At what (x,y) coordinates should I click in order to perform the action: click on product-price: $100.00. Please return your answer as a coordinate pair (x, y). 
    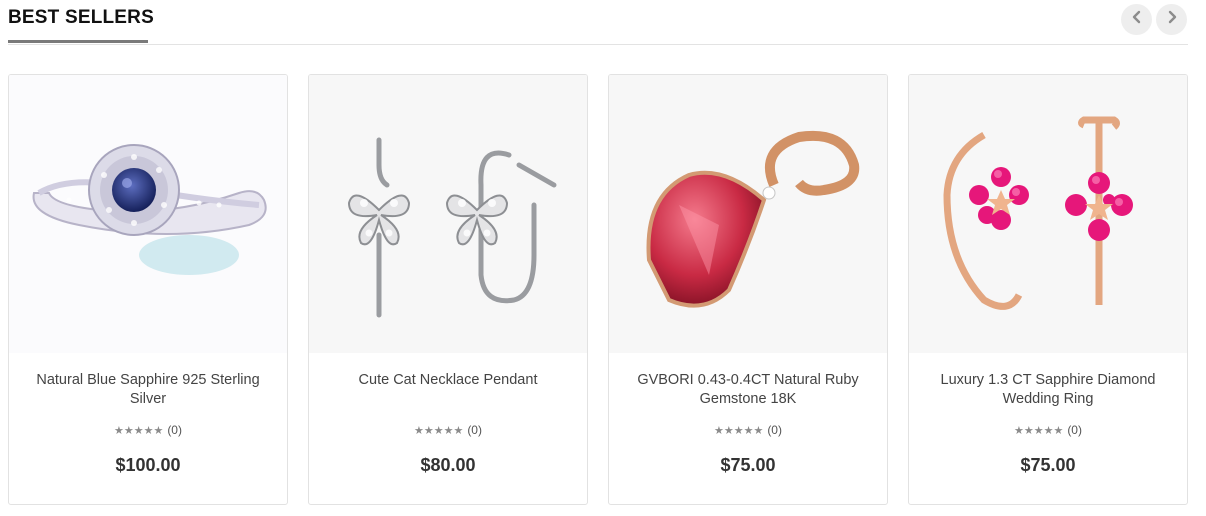
    Looking at the image, I should click on (148, 465).